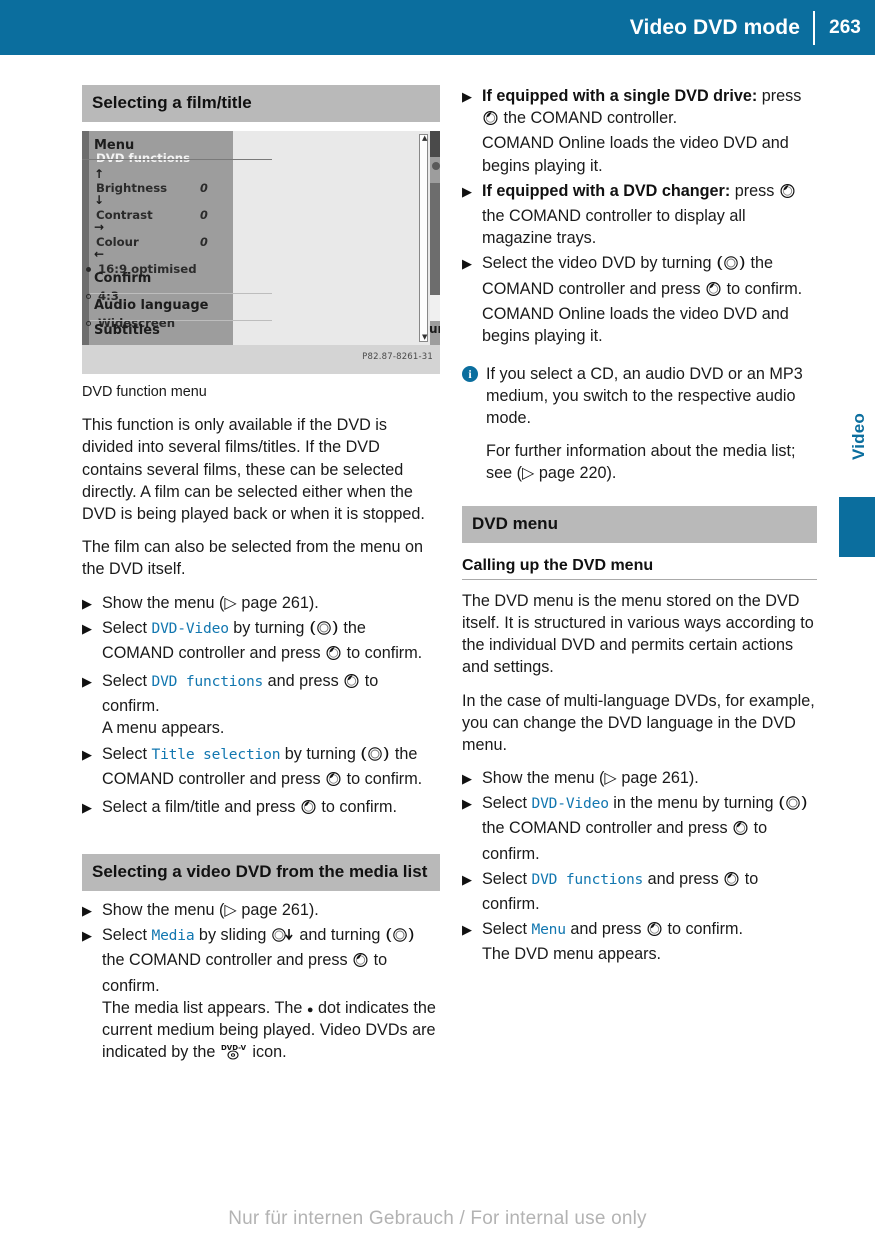 This screenshot has width=875, height=1241. Describe the element at coordinates (425, 336) in the screenshot. I see `figure-scroll-down-icon: ▼` at that location.